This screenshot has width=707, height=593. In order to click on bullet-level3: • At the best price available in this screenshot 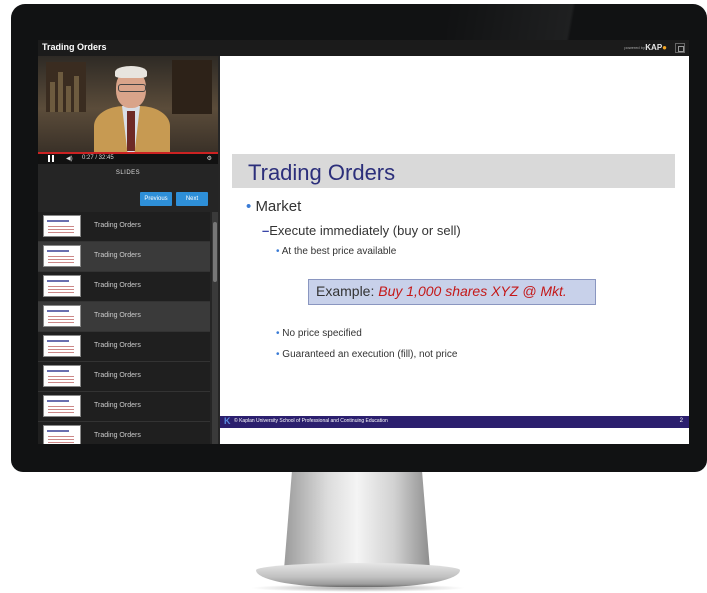, I will do `click(336, 251)`.